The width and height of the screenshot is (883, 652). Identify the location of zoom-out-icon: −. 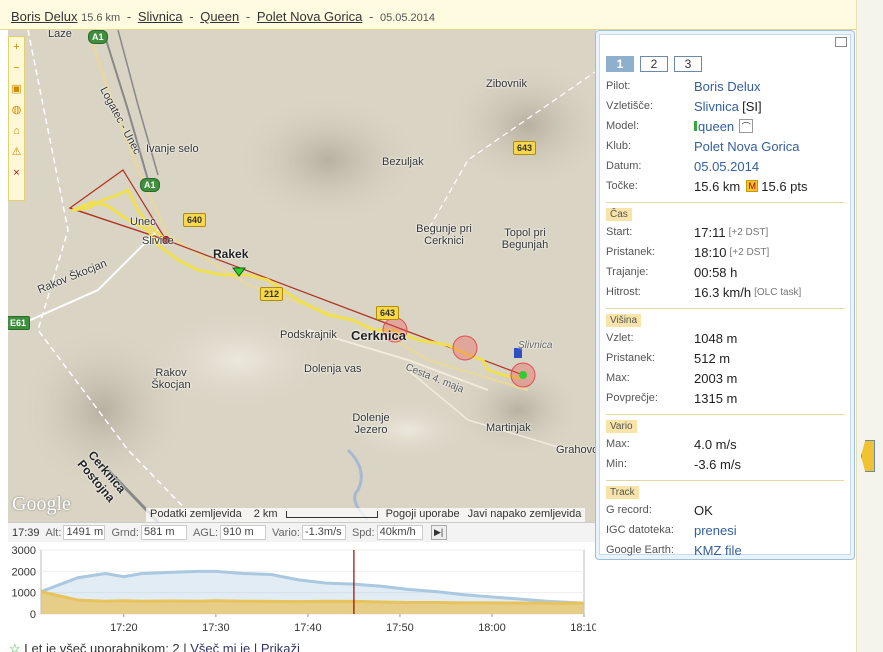
(16, 68).